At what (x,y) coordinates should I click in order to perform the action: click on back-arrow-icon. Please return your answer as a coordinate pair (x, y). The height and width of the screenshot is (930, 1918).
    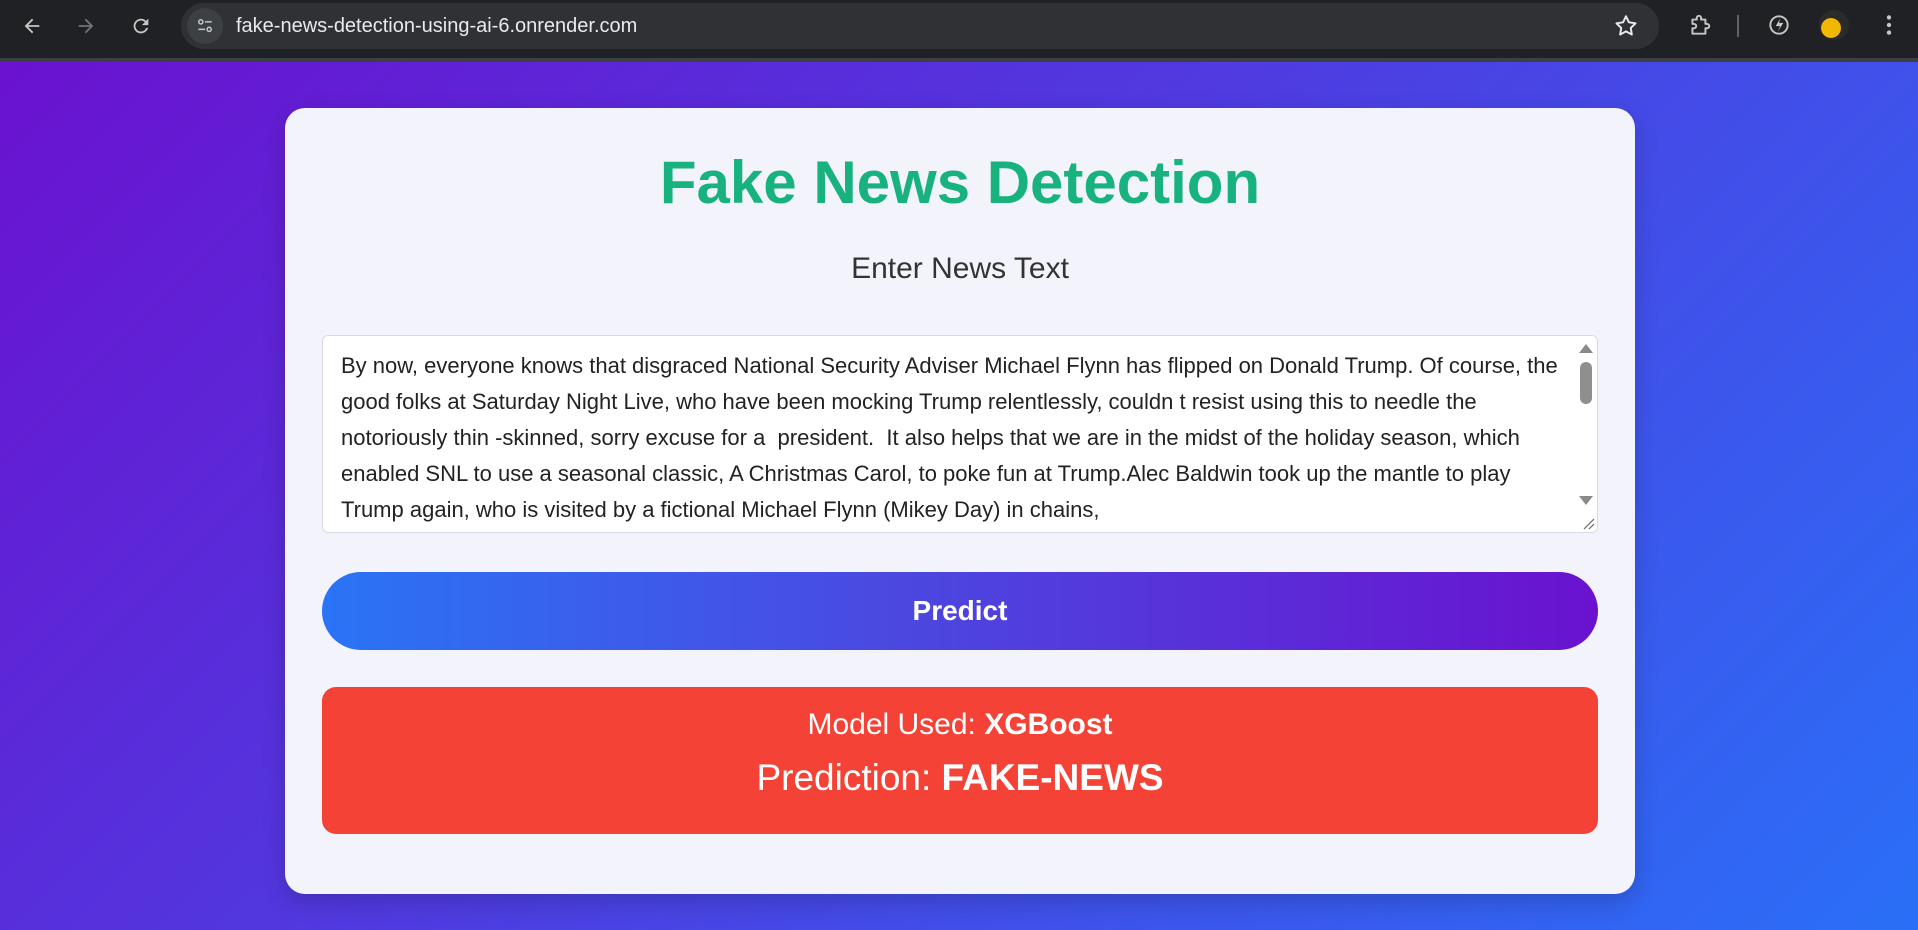
    Looking at the image, I should click on (32, 26).